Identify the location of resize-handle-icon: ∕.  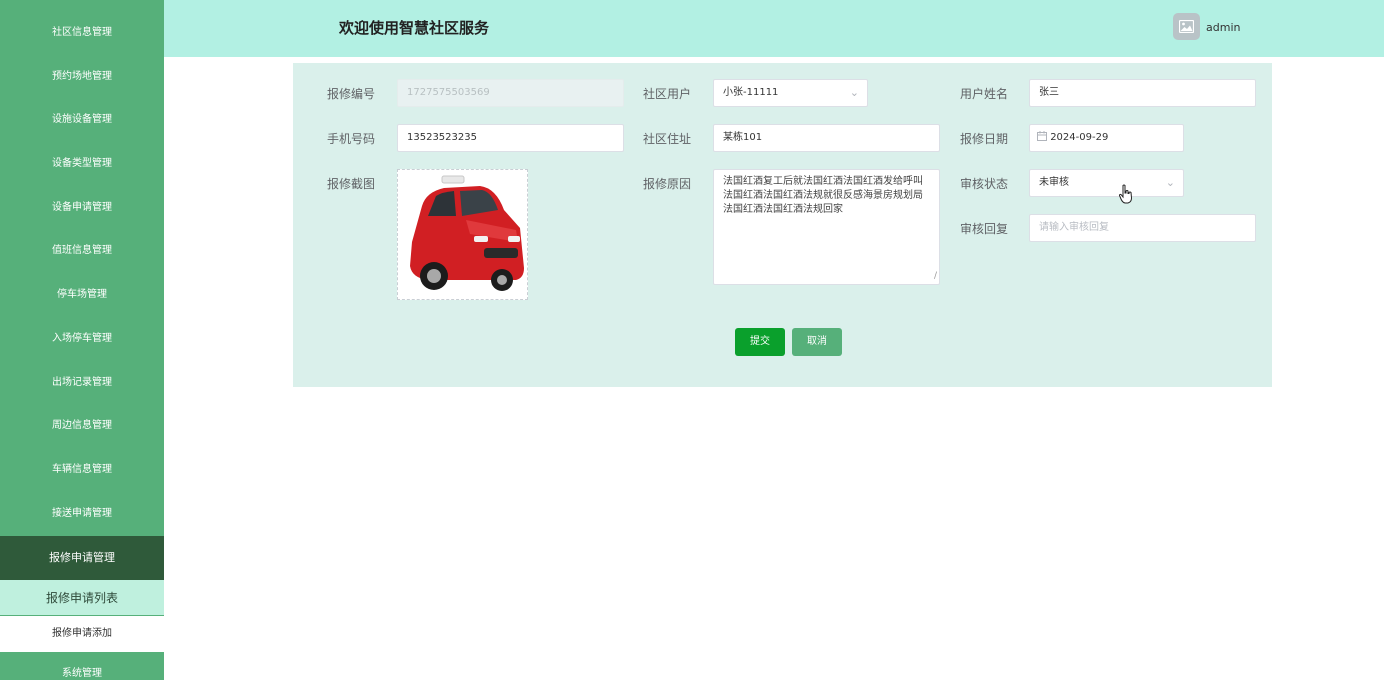
(935, 276).